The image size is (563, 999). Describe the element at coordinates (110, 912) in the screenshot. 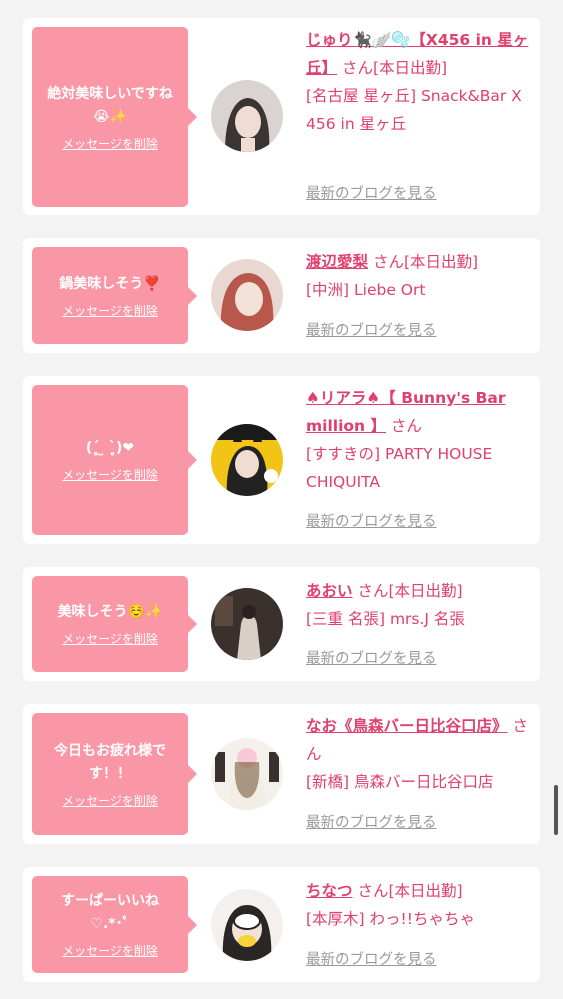

I see `message-text: すーぱーいいね ♡.*･ﾟ` at that location.